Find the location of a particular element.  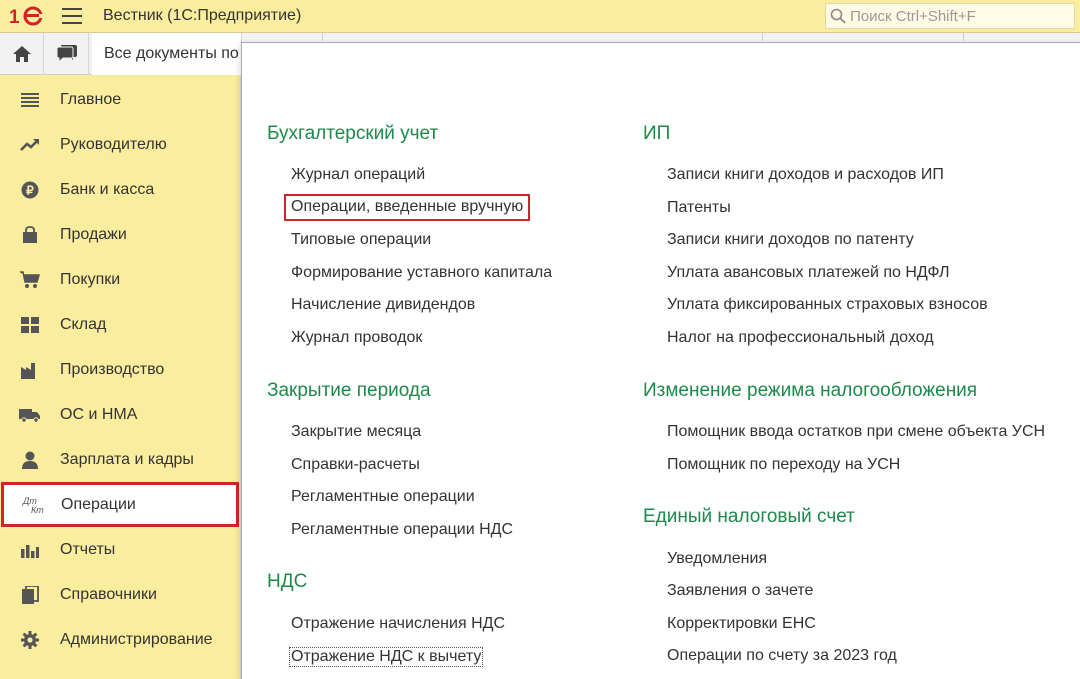

link-fixed-insurance: Уплата фиксированных страховых взносов is located at coordinates (827, 305).